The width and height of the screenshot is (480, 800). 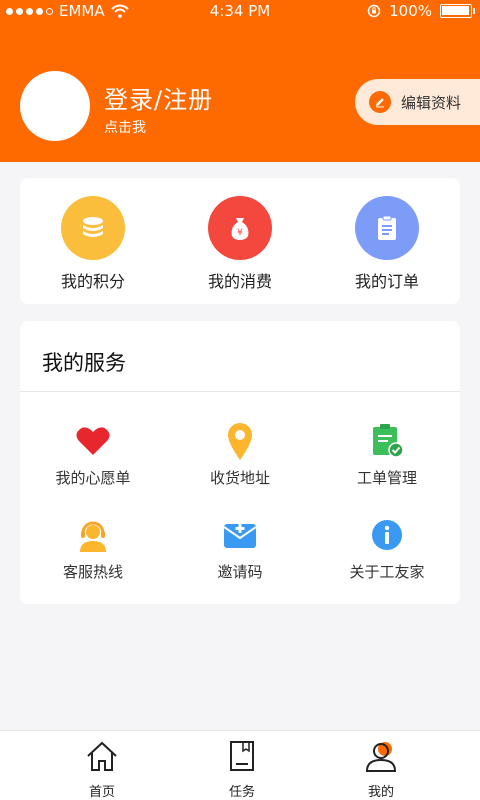 What do you see at coordinates (125, 127) in the screenshot?
I see `login-hint: 点击我` at bounding box center [125, 127].